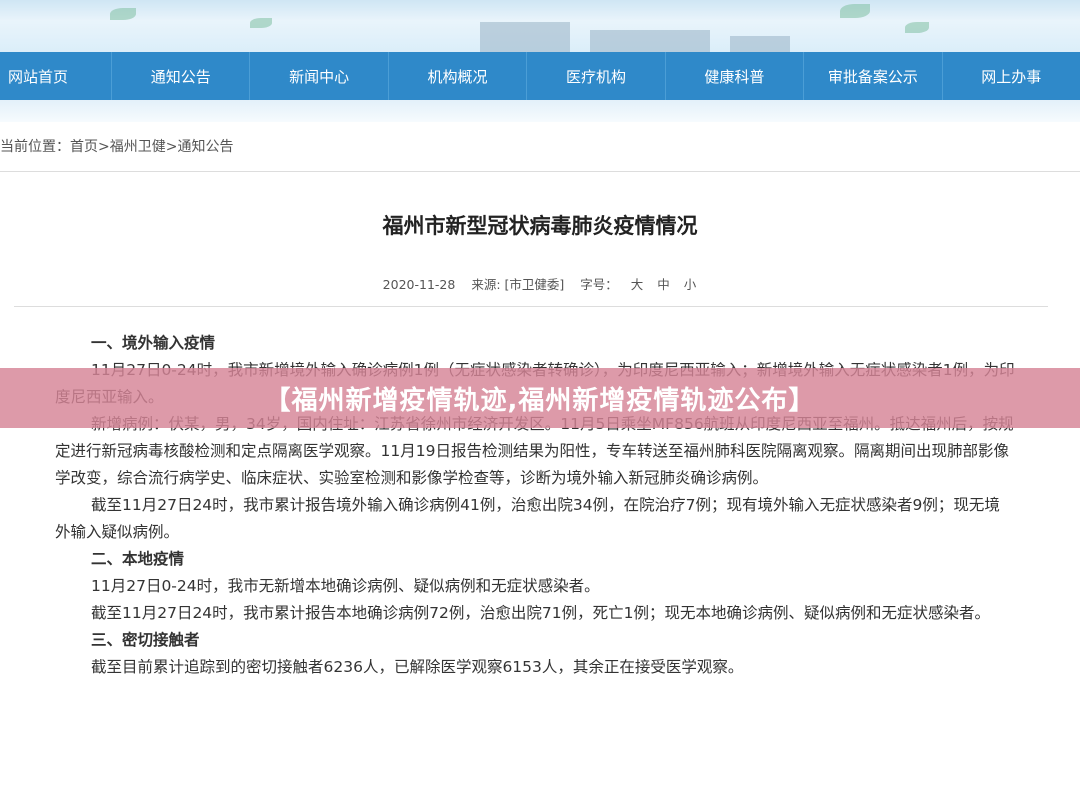 The height and width of the screenshot is (797, 1080). What do you see at coordinates (56, 76) in the screenshot?
I see `nav-item-home: 网站首页` at bounding box center [56, 76].